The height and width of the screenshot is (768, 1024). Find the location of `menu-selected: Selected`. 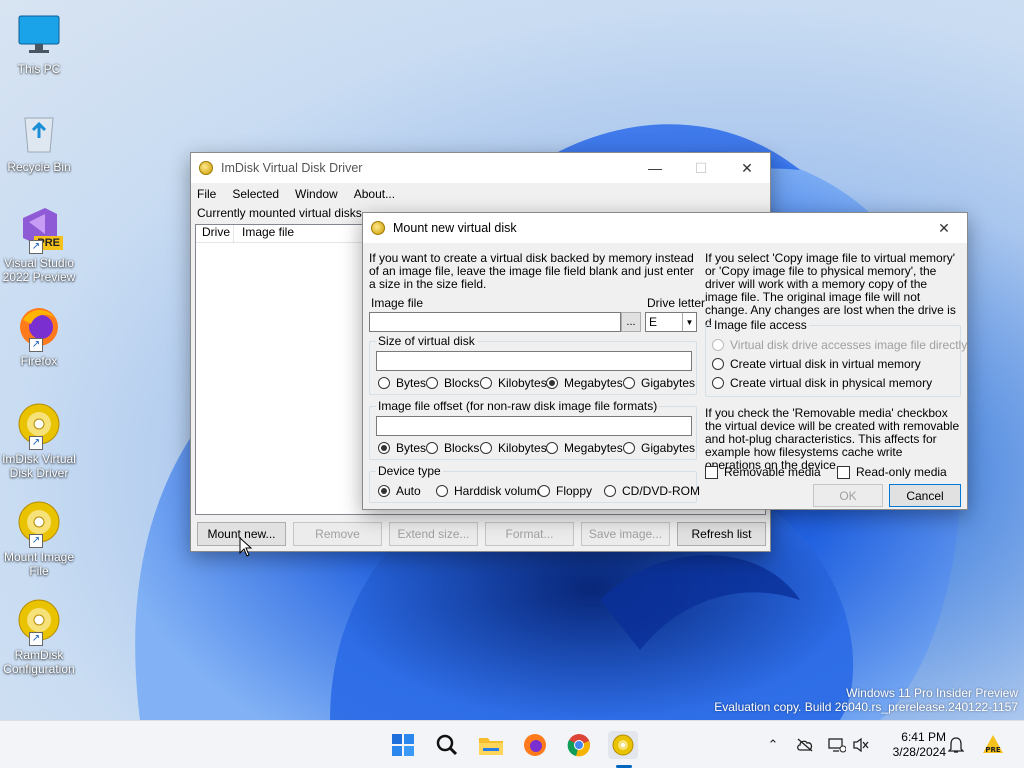

menu-selected: Selected is located at coordinates (255, 194).